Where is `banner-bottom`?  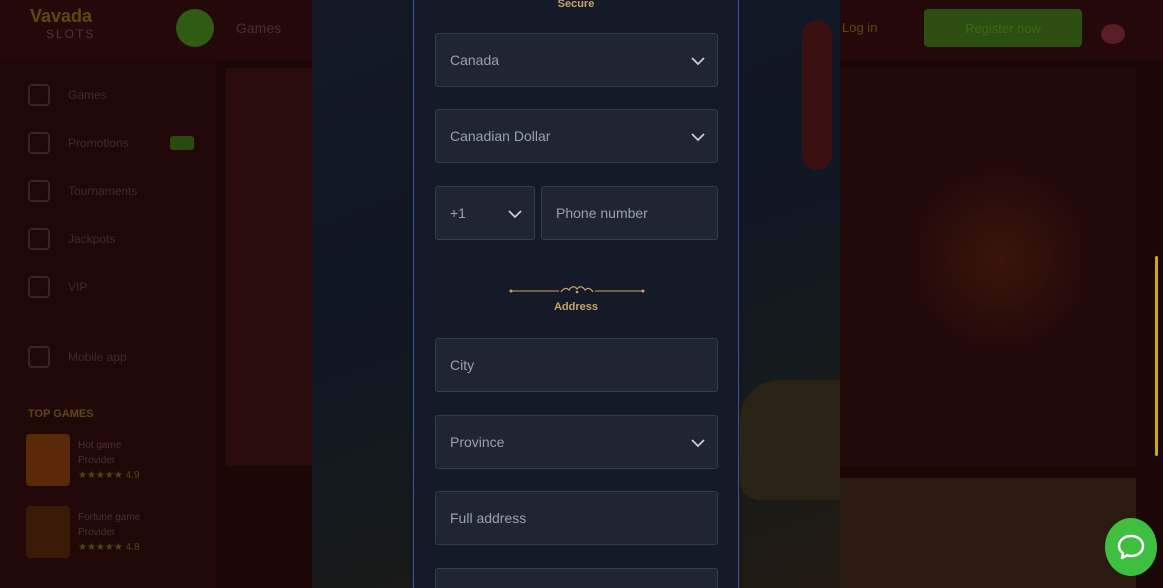 banner-bottom is located at coordinates (988, 533).